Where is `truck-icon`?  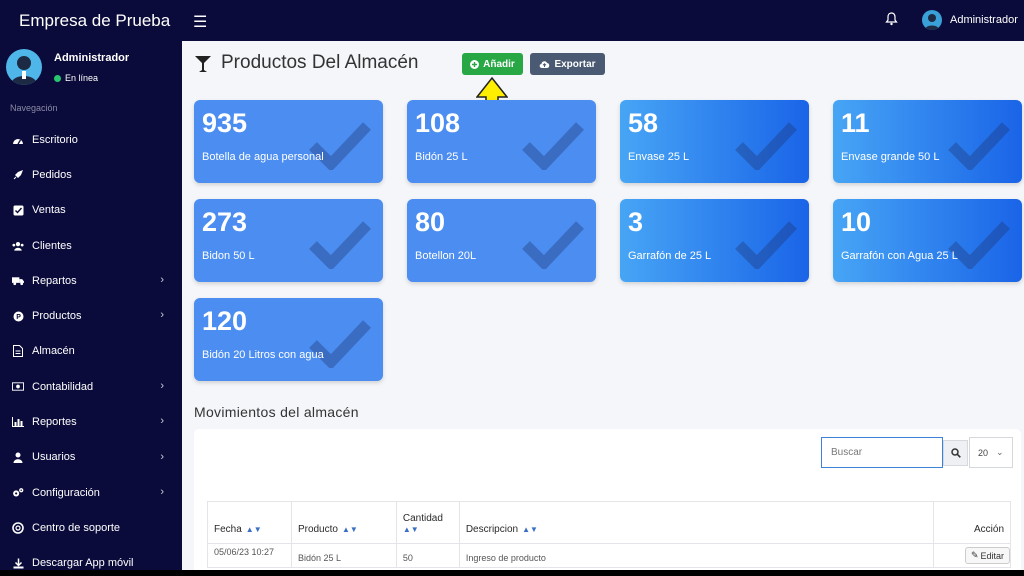
truck-icon is located at coordinates (18, 281).